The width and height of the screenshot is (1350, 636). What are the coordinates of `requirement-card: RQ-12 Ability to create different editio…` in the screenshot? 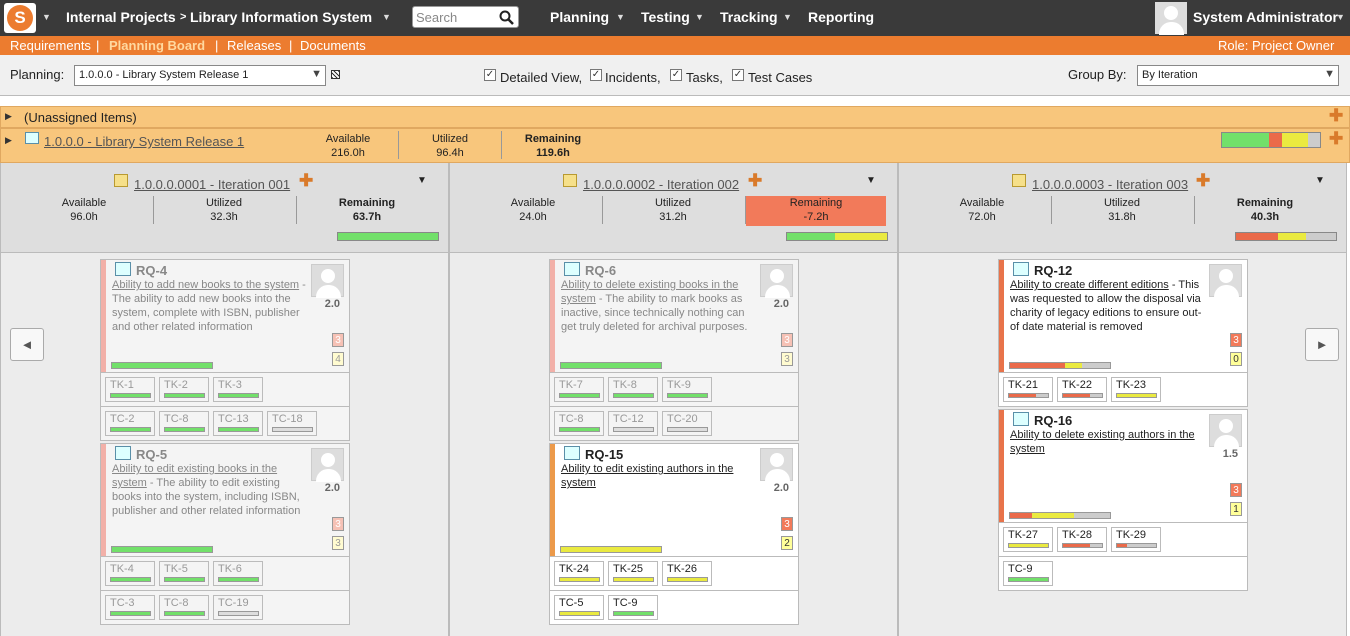 It's located at (1123, 333).